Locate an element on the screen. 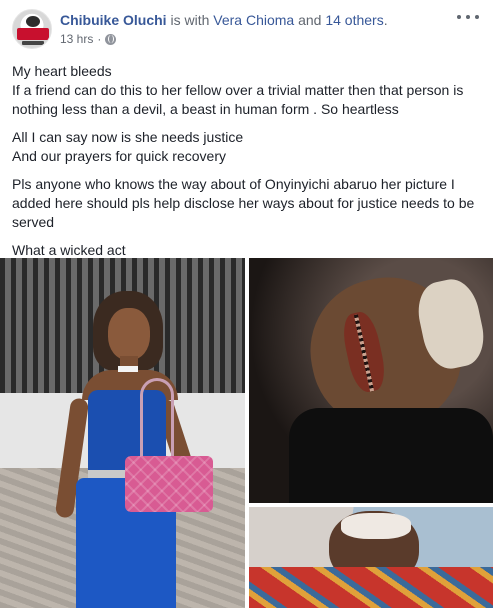 The width and height of the screenshot is (493, 608). photo-bag-strap is located at coordinates (157, 419).